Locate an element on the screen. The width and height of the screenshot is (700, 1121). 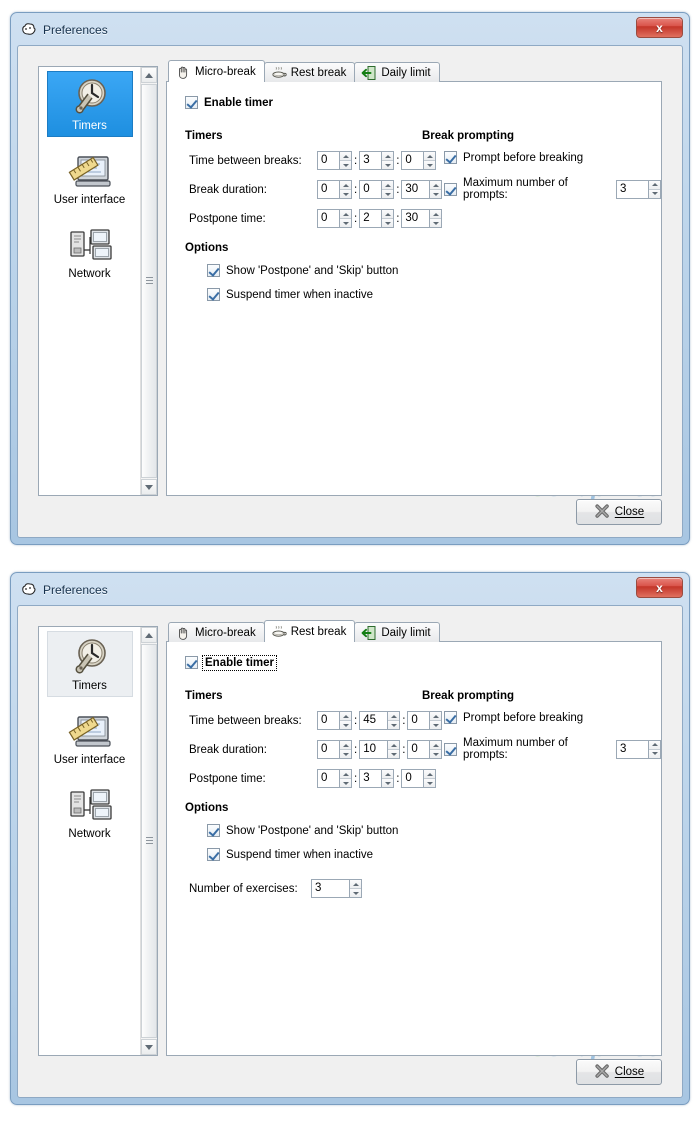
spin-0-s-up is located at coordinates (430, 156).